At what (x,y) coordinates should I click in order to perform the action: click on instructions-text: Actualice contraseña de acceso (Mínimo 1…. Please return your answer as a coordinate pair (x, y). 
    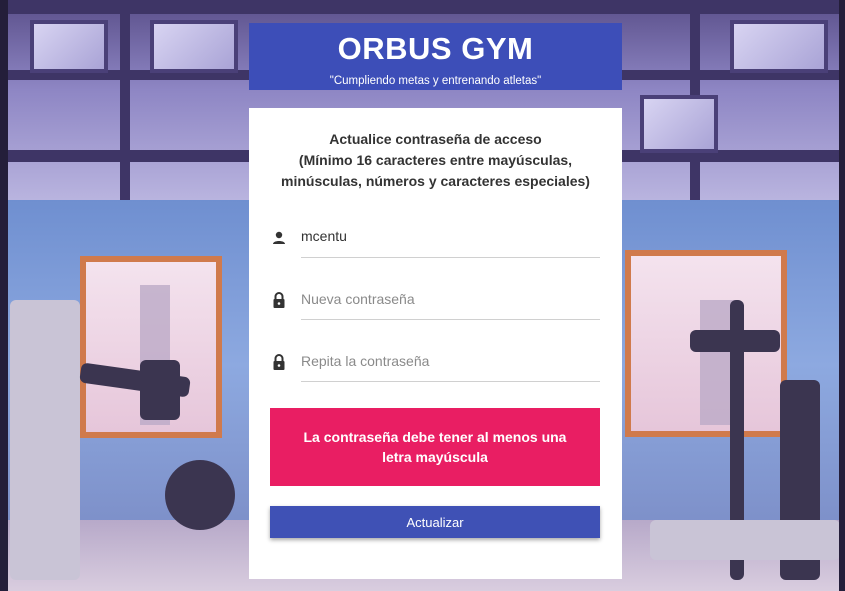
    Looking at the image, I should click on (435, 160).